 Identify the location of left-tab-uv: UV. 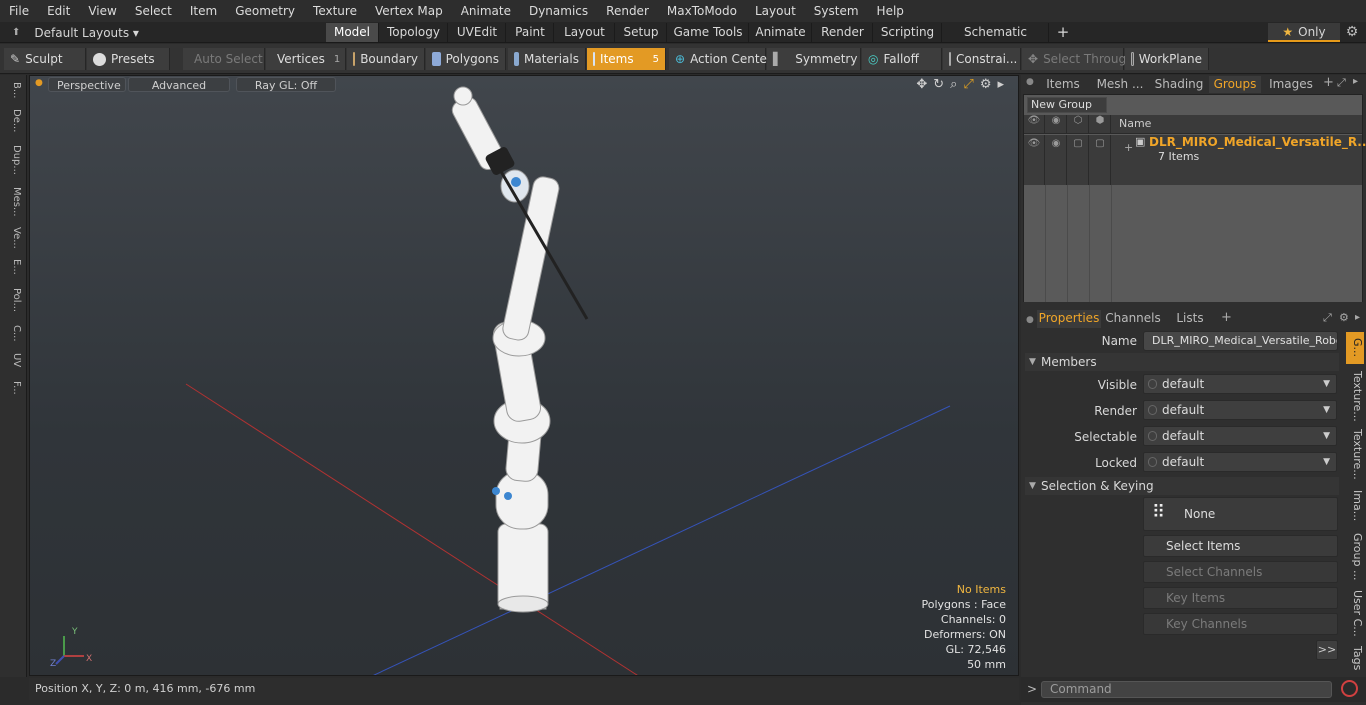
(13, 360).